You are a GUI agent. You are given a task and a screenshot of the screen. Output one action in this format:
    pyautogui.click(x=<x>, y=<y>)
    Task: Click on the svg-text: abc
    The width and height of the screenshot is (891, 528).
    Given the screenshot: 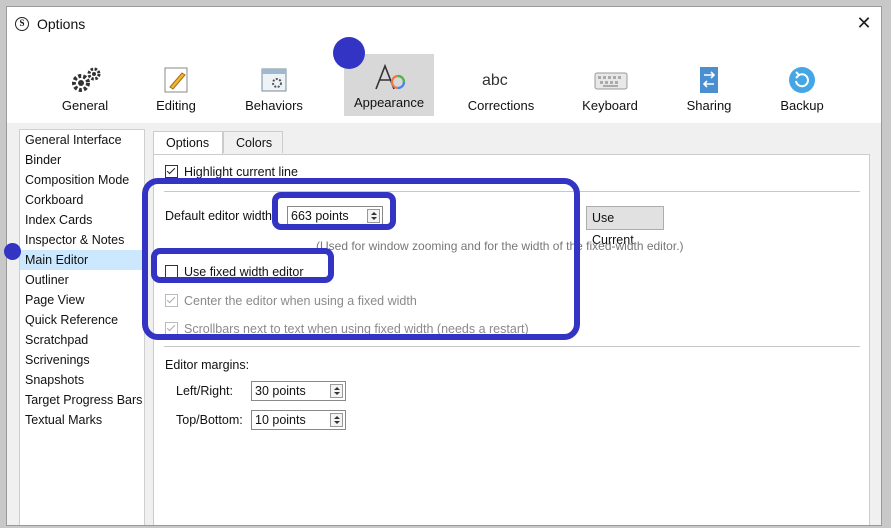 What is the action you would take?
    pyautogui.click(x=495, y=80)
    